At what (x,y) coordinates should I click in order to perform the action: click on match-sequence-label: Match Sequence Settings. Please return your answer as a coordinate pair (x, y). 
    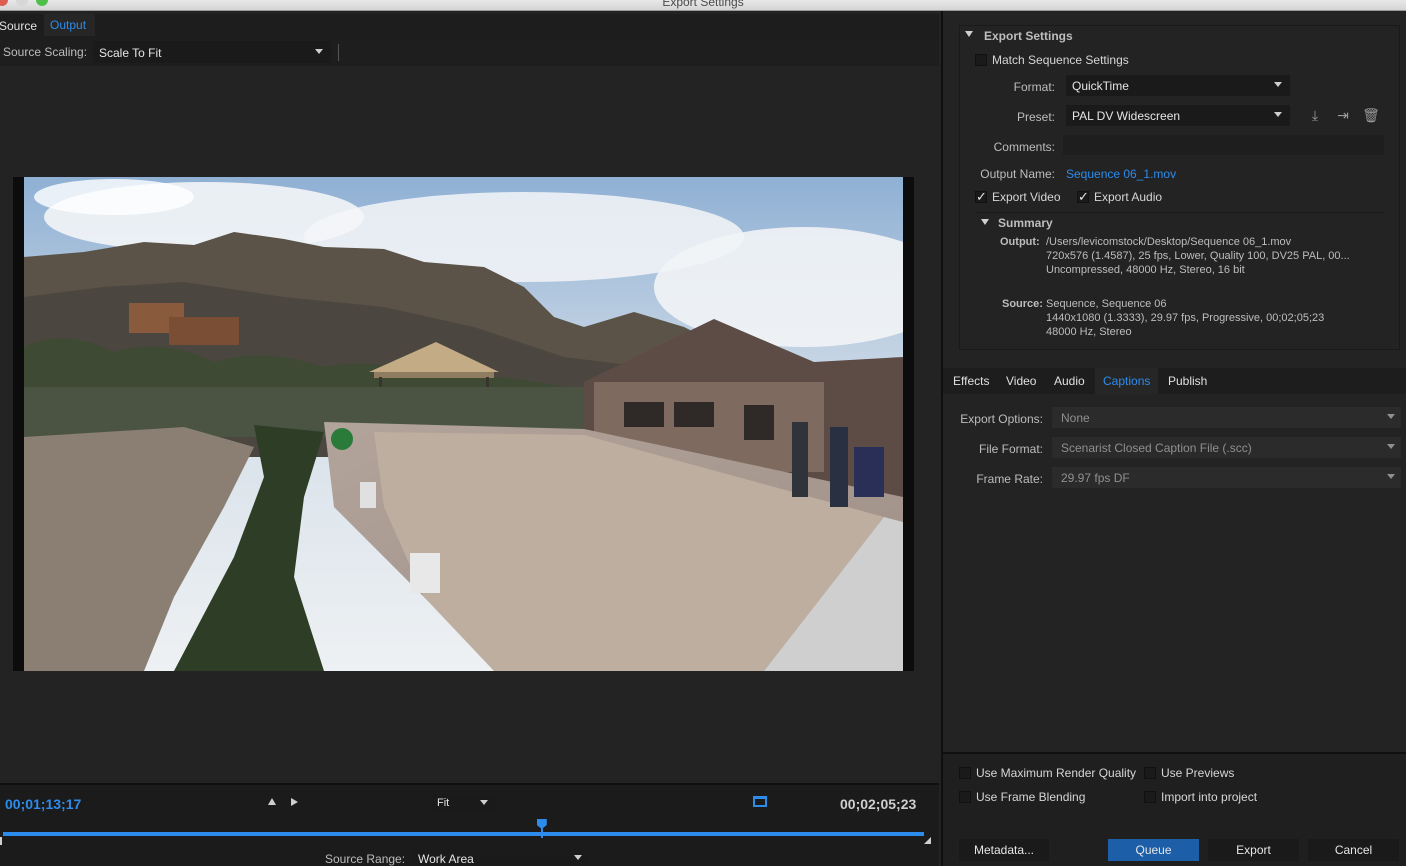
    Looking at the image, I should click on (1060, 60).